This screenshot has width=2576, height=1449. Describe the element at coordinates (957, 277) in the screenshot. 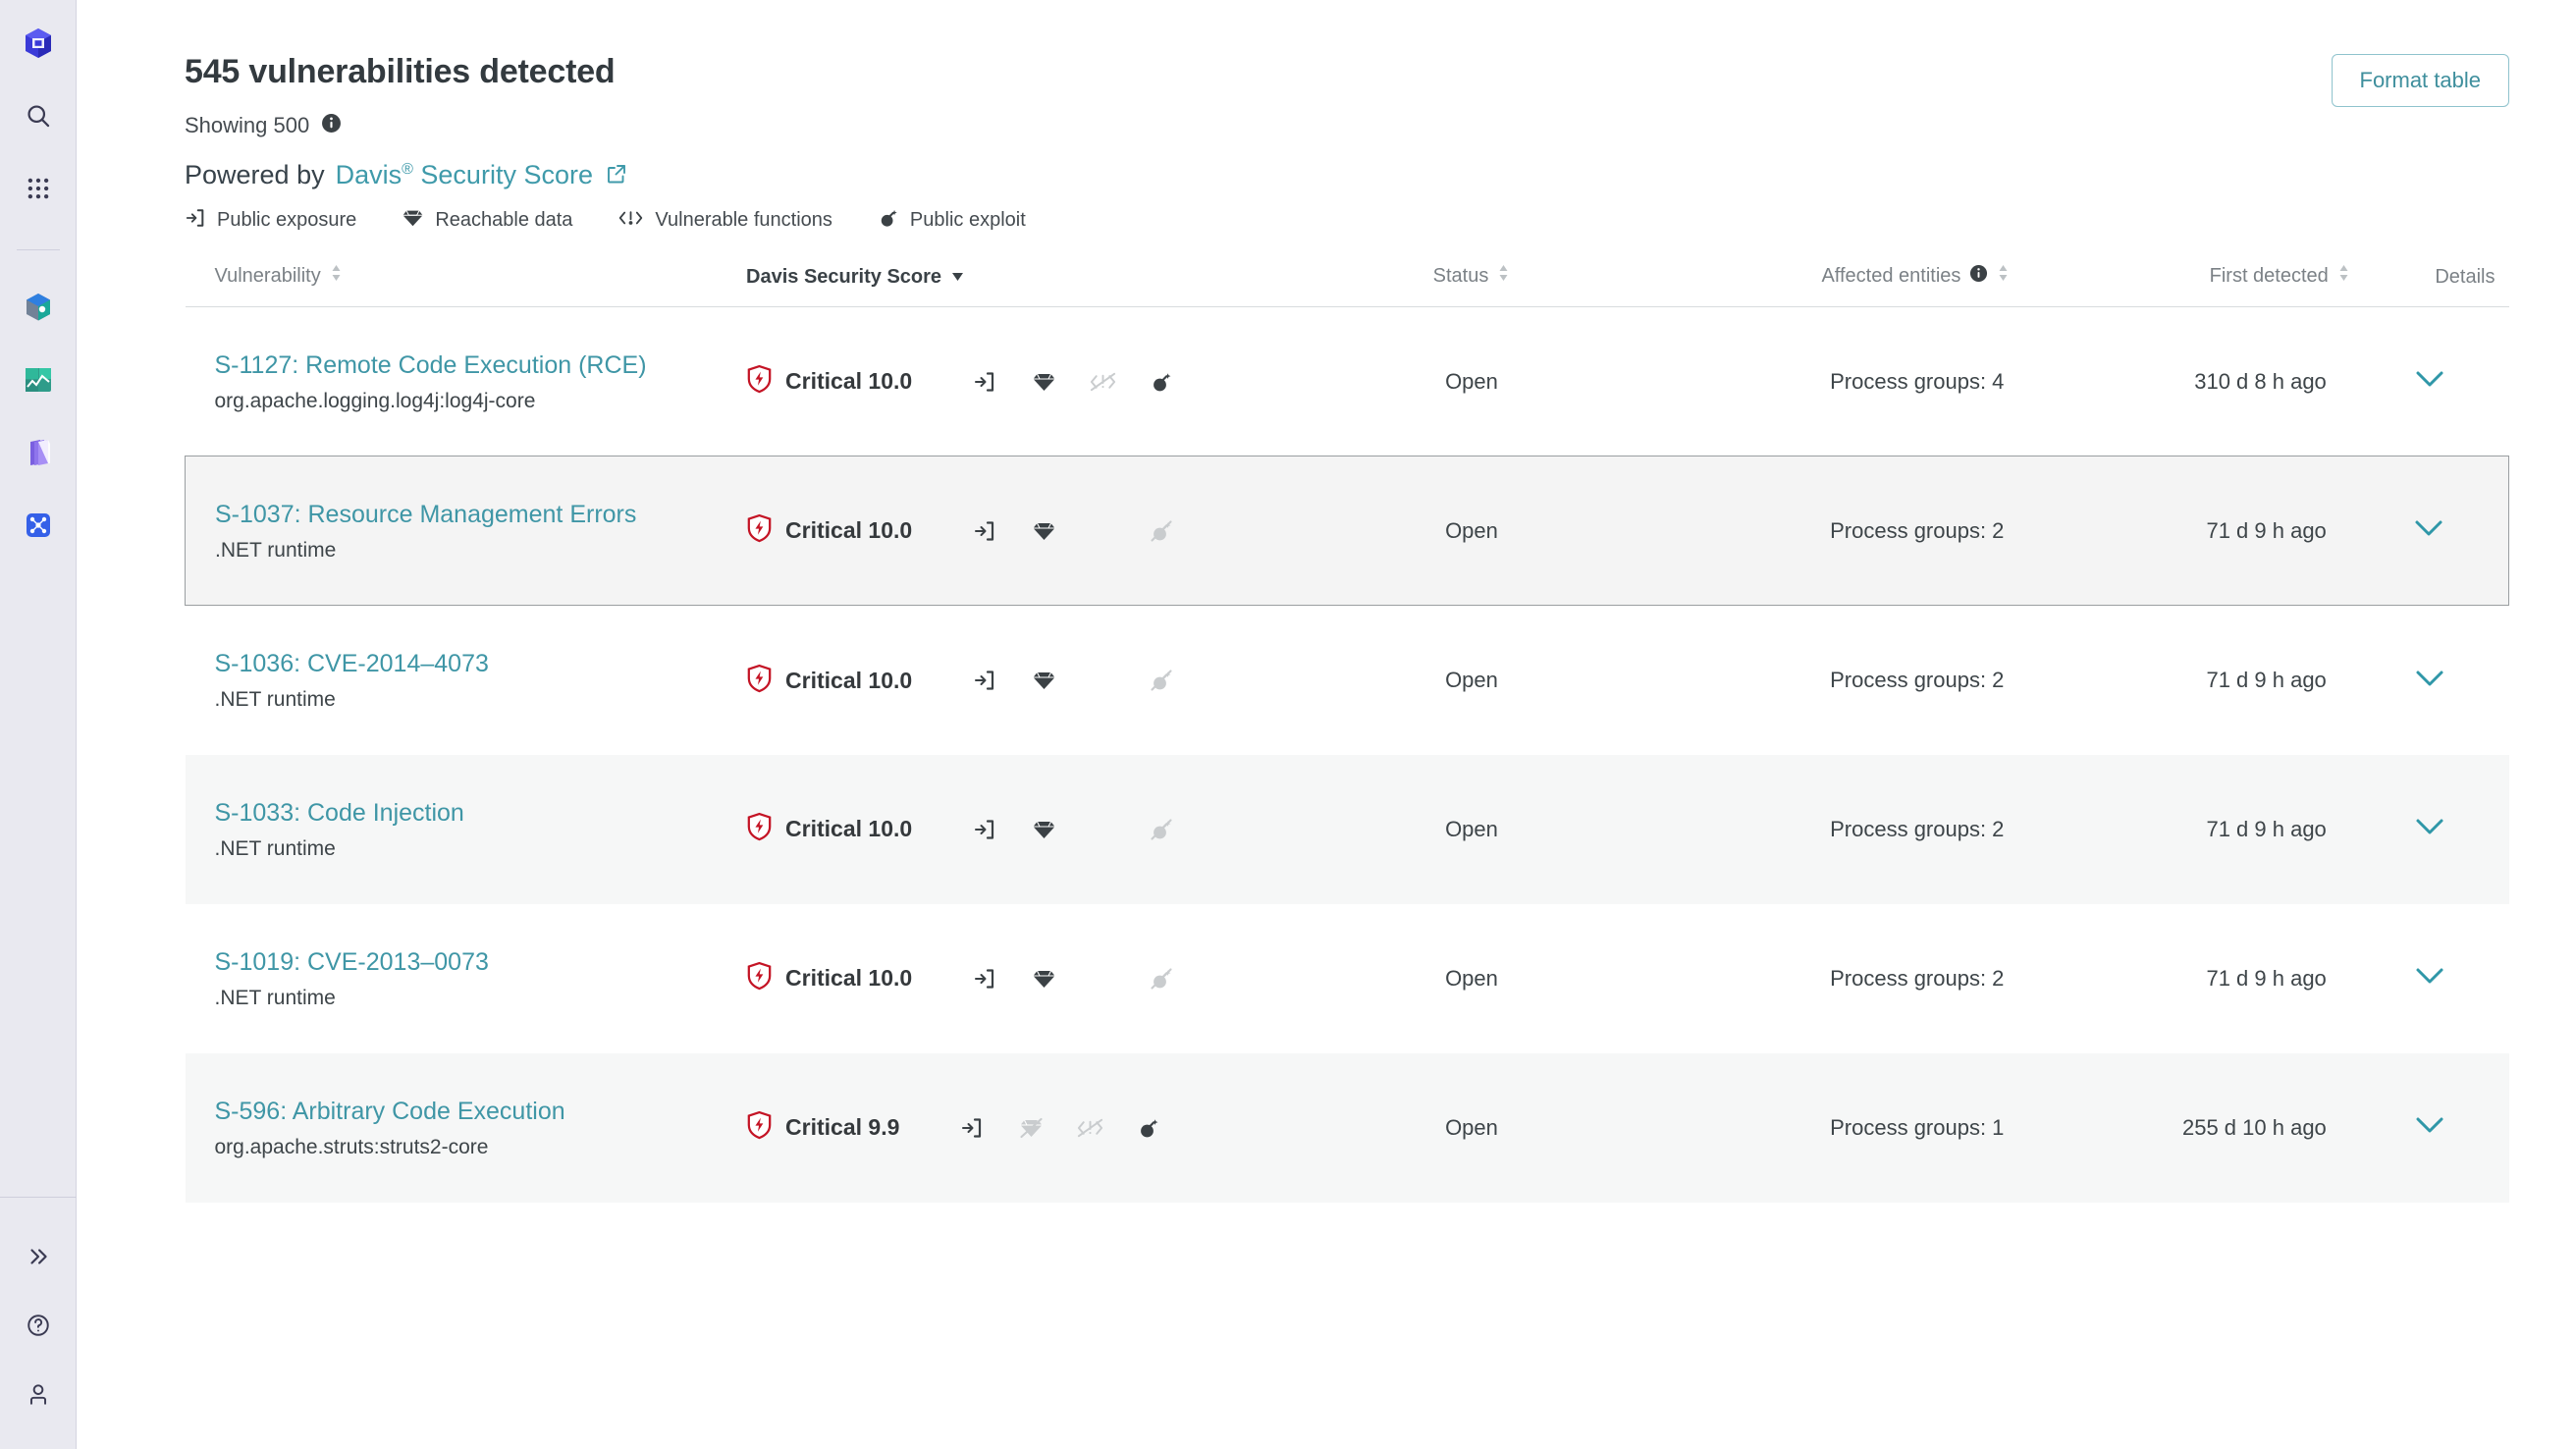

I see `sort-desc-icon` at that location.